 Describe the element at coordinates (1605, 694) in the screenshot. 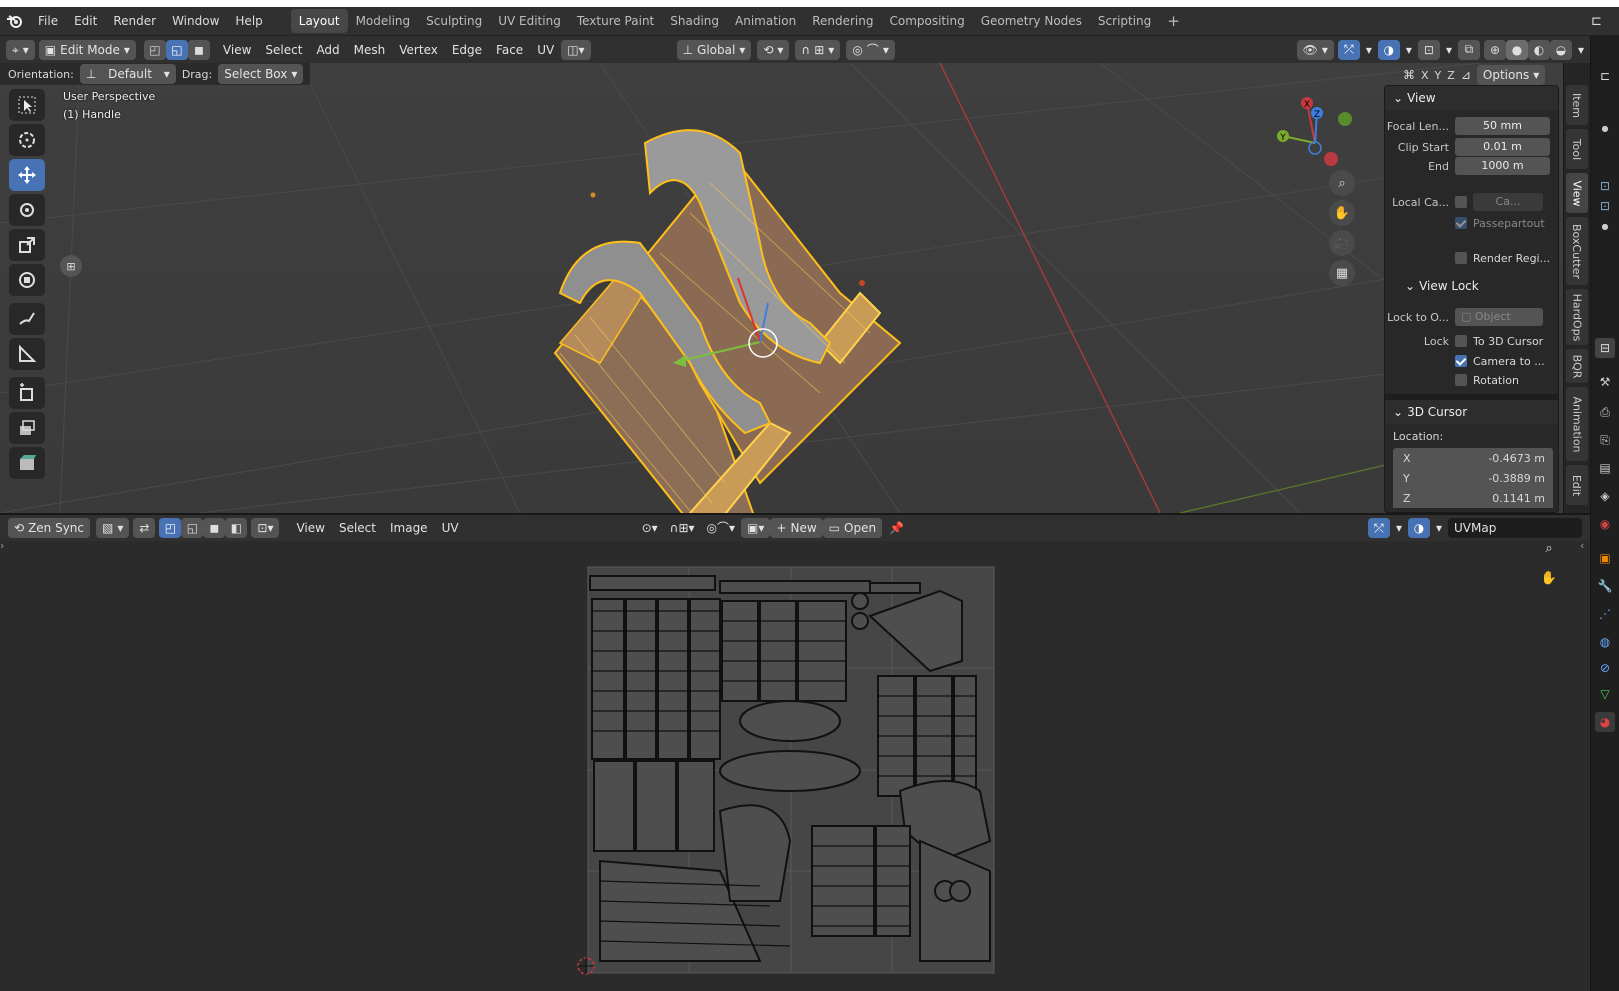

I see `data-properties-icon: ▽` at that location.